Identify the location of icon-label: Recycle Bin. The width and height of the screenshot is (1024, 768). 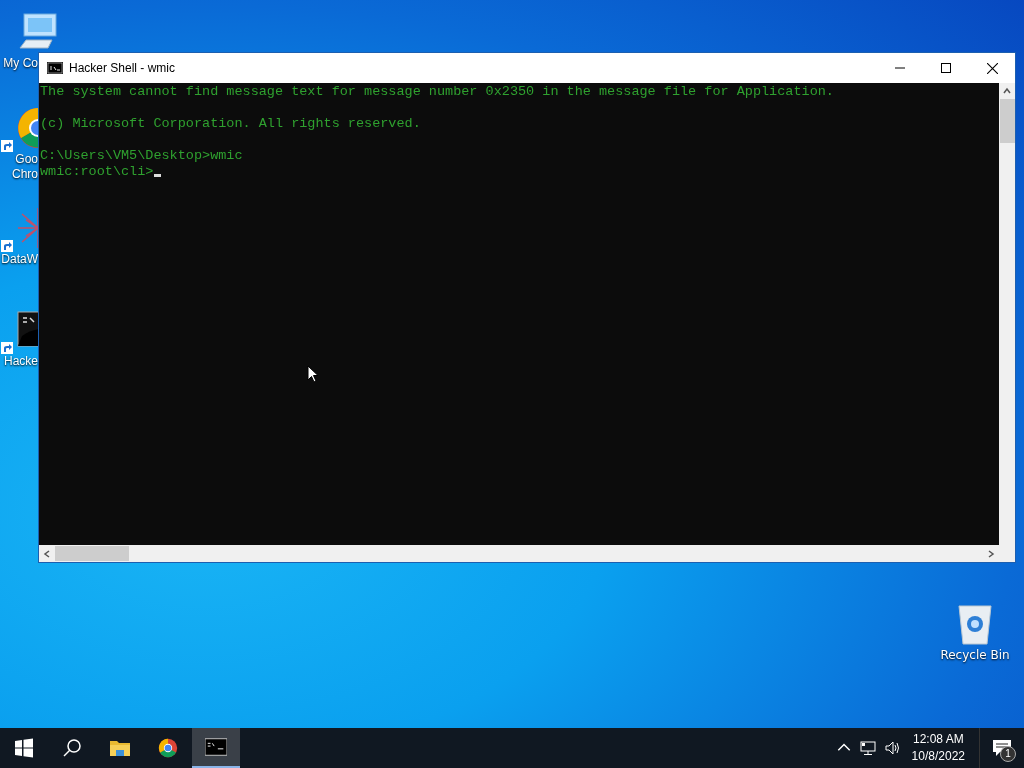
(975, 655).